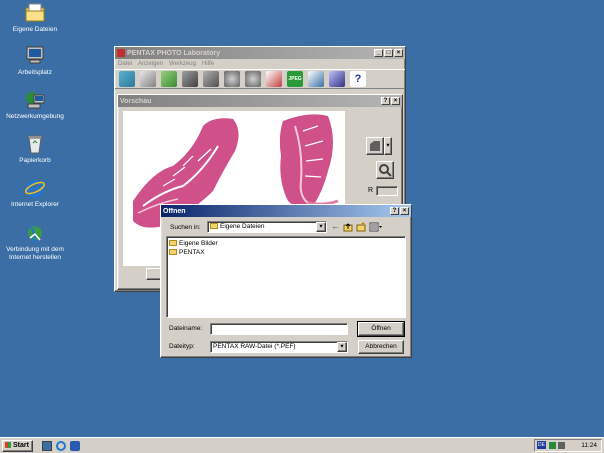 The image size is (604, 453). I want to click on look-in-combo: Eigene Dateien ▾, so click(267, 227).